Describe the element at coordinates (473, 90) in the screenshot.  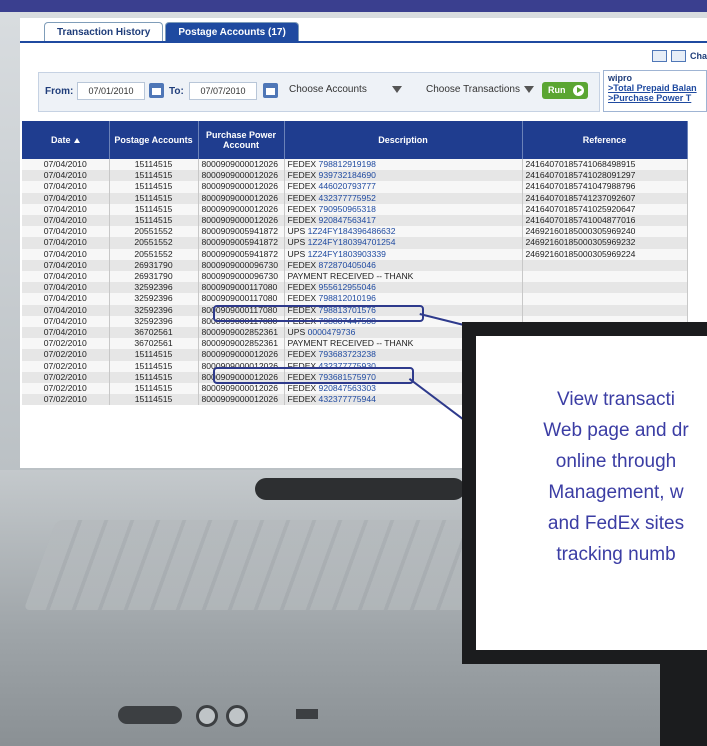
I see `choose-transactions-select: Choose Transactions` at that location.